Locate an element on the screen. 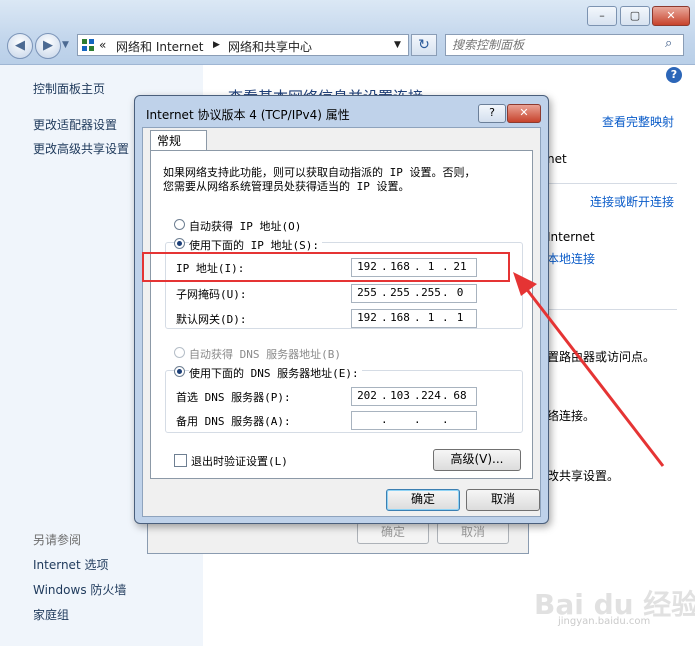  watermark-url: jingyan.baidu.com is located at coordinates (604, 621).